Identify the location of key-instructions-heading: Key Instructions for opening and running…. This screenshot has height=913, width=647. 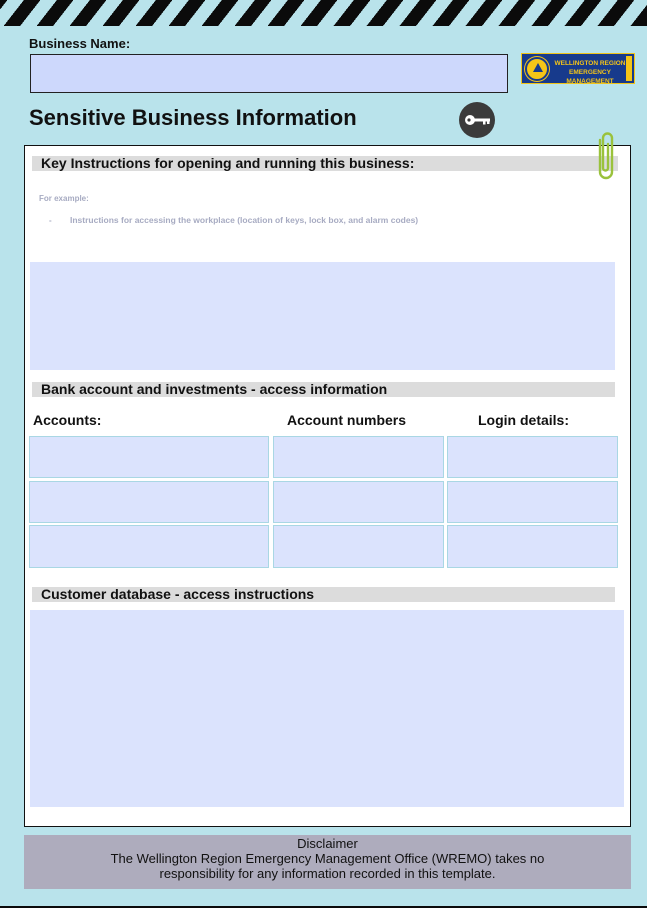
(325, 163).